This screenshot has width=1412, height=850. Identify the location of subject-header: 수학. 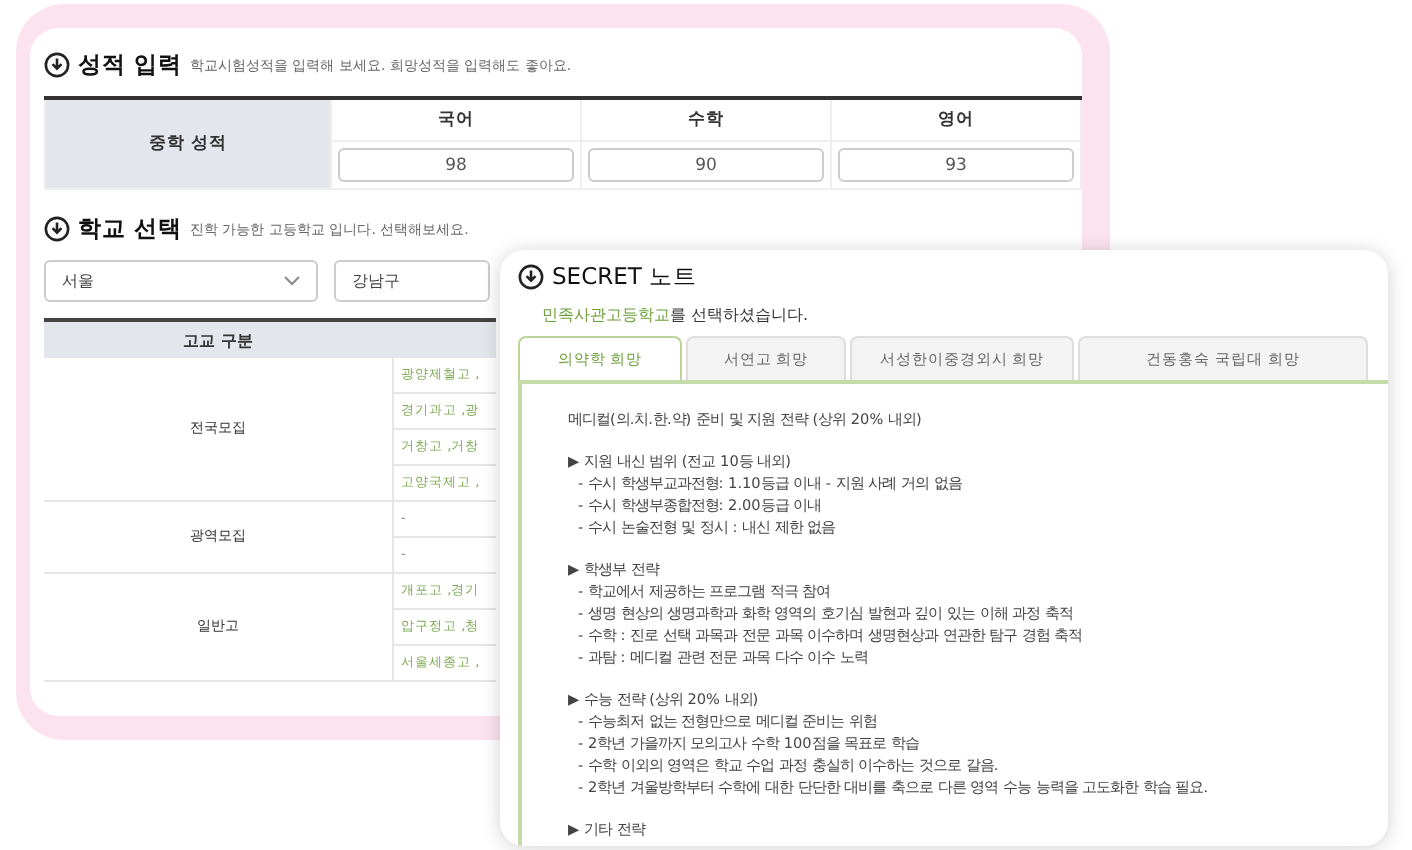
(706, 119).